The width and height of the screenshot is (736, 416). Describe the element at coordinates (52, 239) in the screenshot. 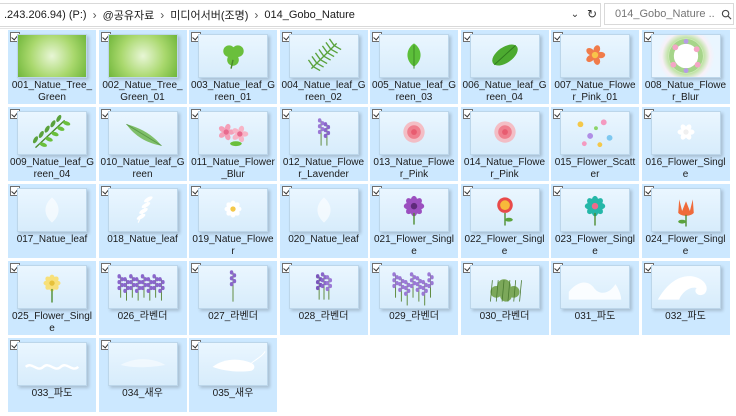

I see `file-name: 017_Natue_leaf` at that location.